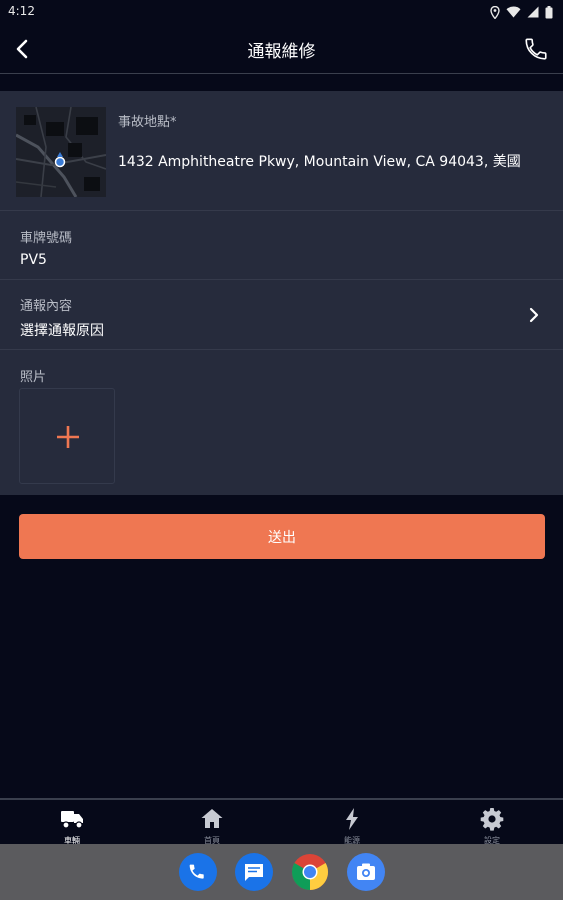 Image resolution: width=563 pixels, height=900 pixels. Describe the element at coordinates (254, 872) in the screenshot. I see `messages-app-icon` at that location.